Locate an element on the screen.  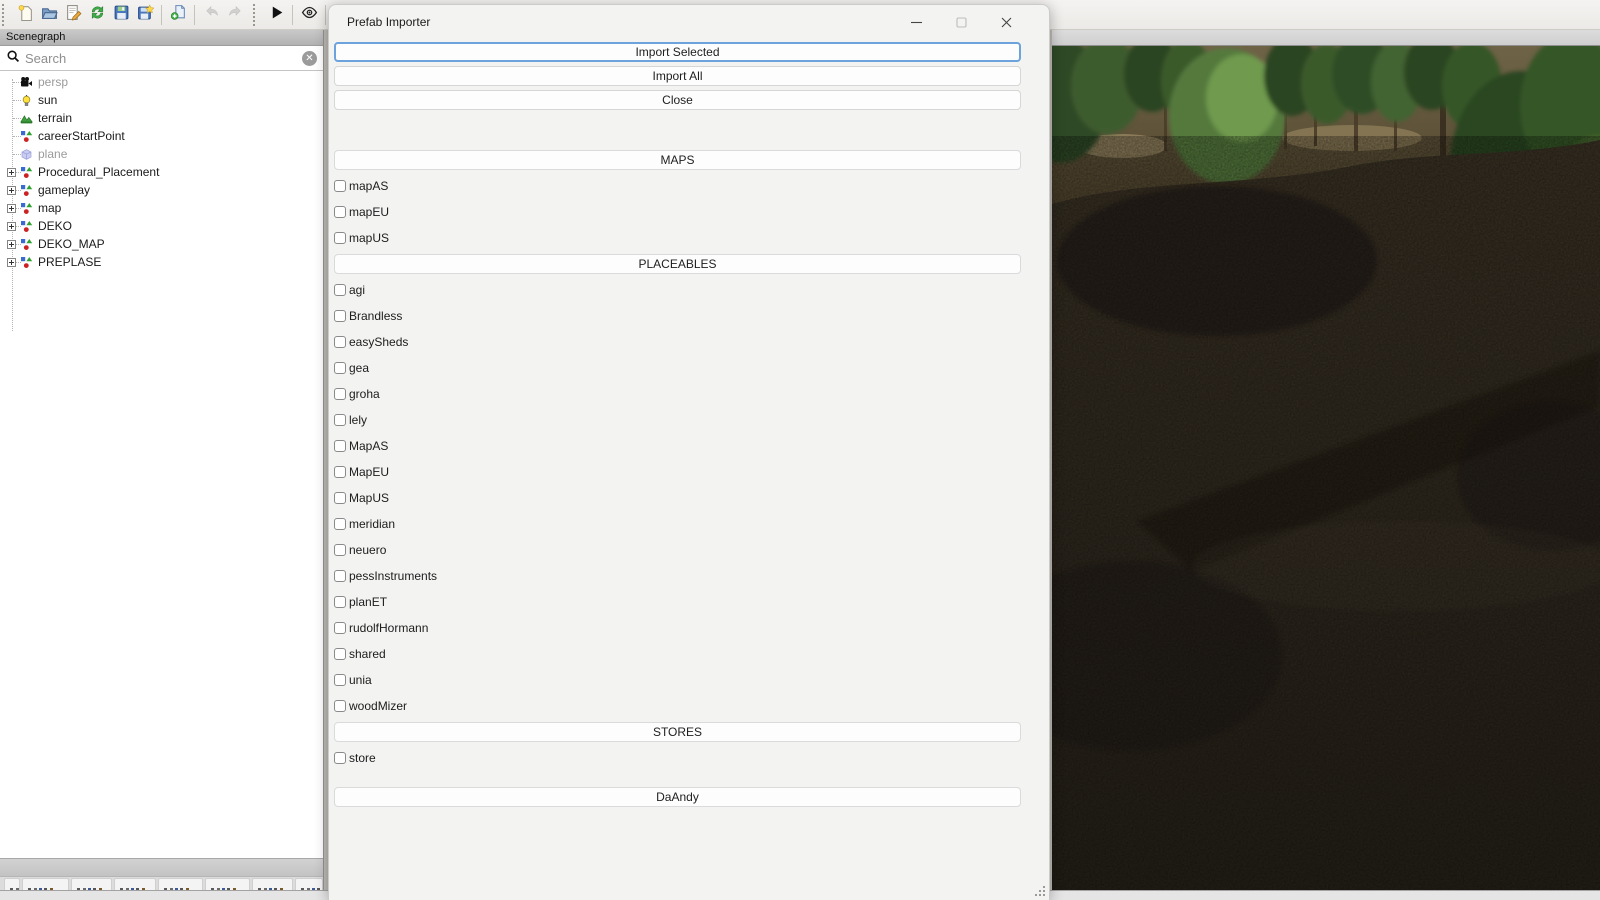
maximize-icon is located at coordinates (961, 22).